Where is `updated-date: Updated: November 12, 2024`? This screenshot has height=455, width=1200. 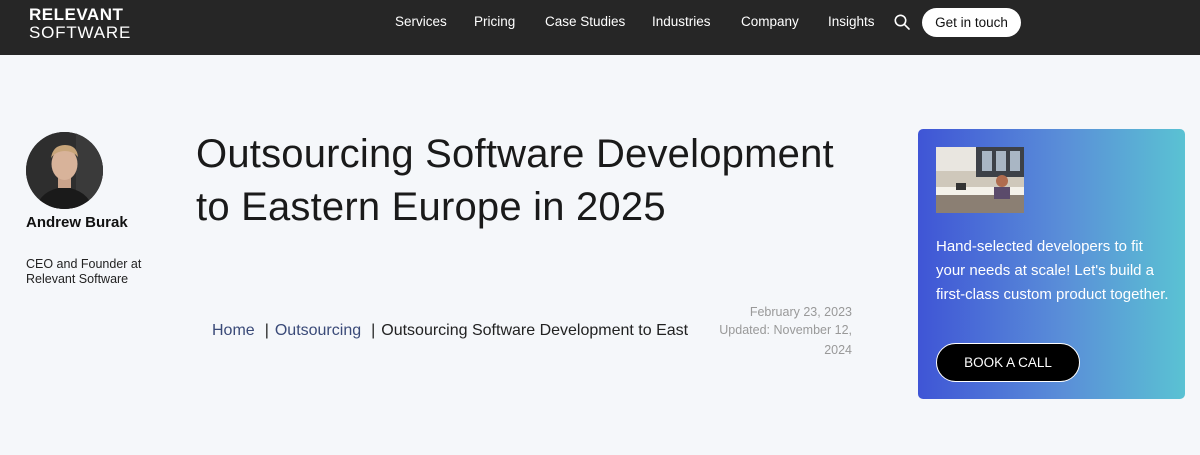
updated-date: Updated: November 12, 2024 is located at coordinates (785, 340).